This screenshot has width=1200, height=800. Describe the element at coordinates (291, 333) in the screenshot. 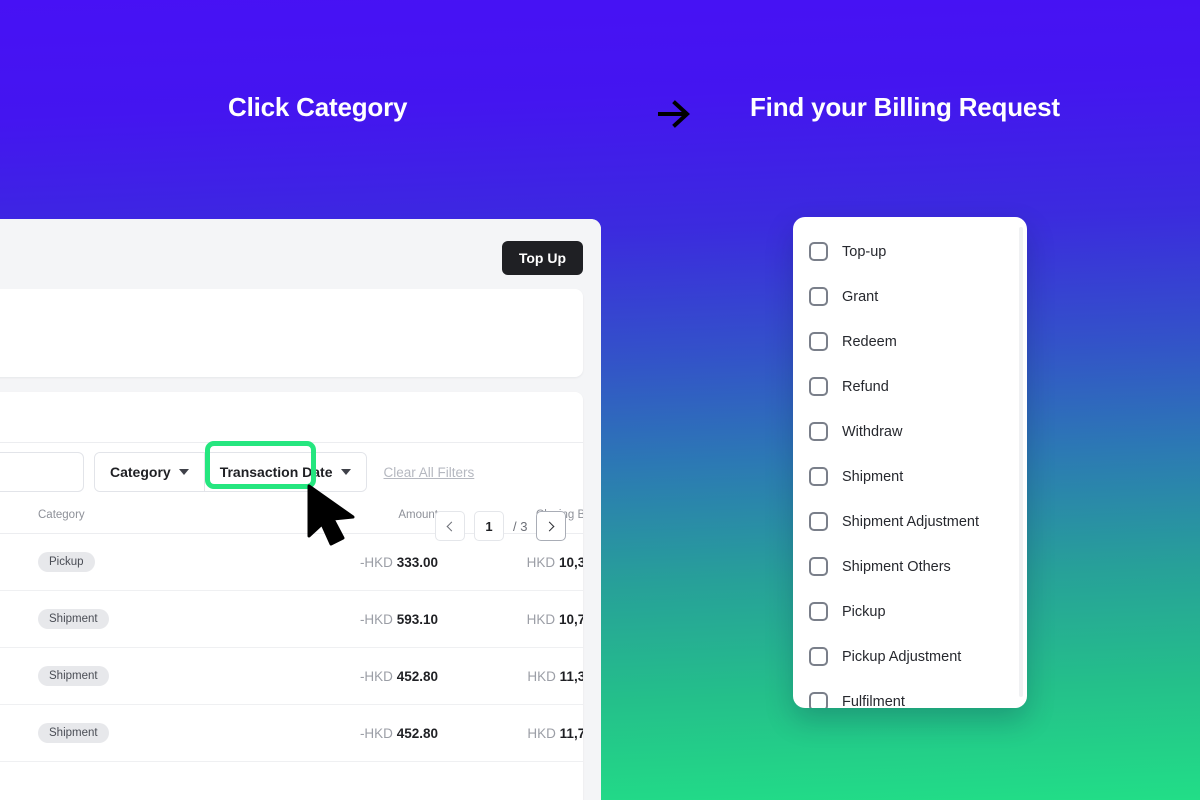

I see `balance-card` at that location.